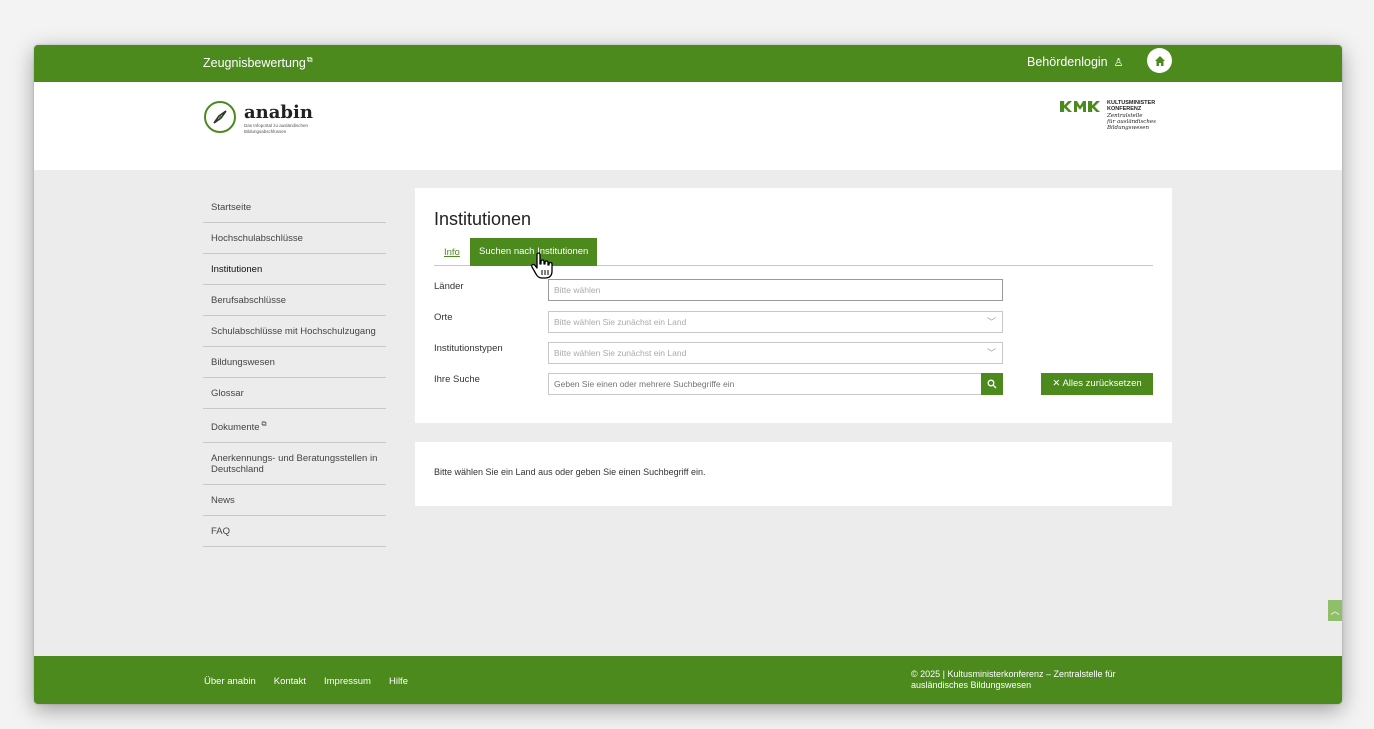 This screenshot has width=1374, height=729. Describe the element at coordinates (237, 269) in the screenshot. I see `sidebar-item-label: Institutionen` at that location.